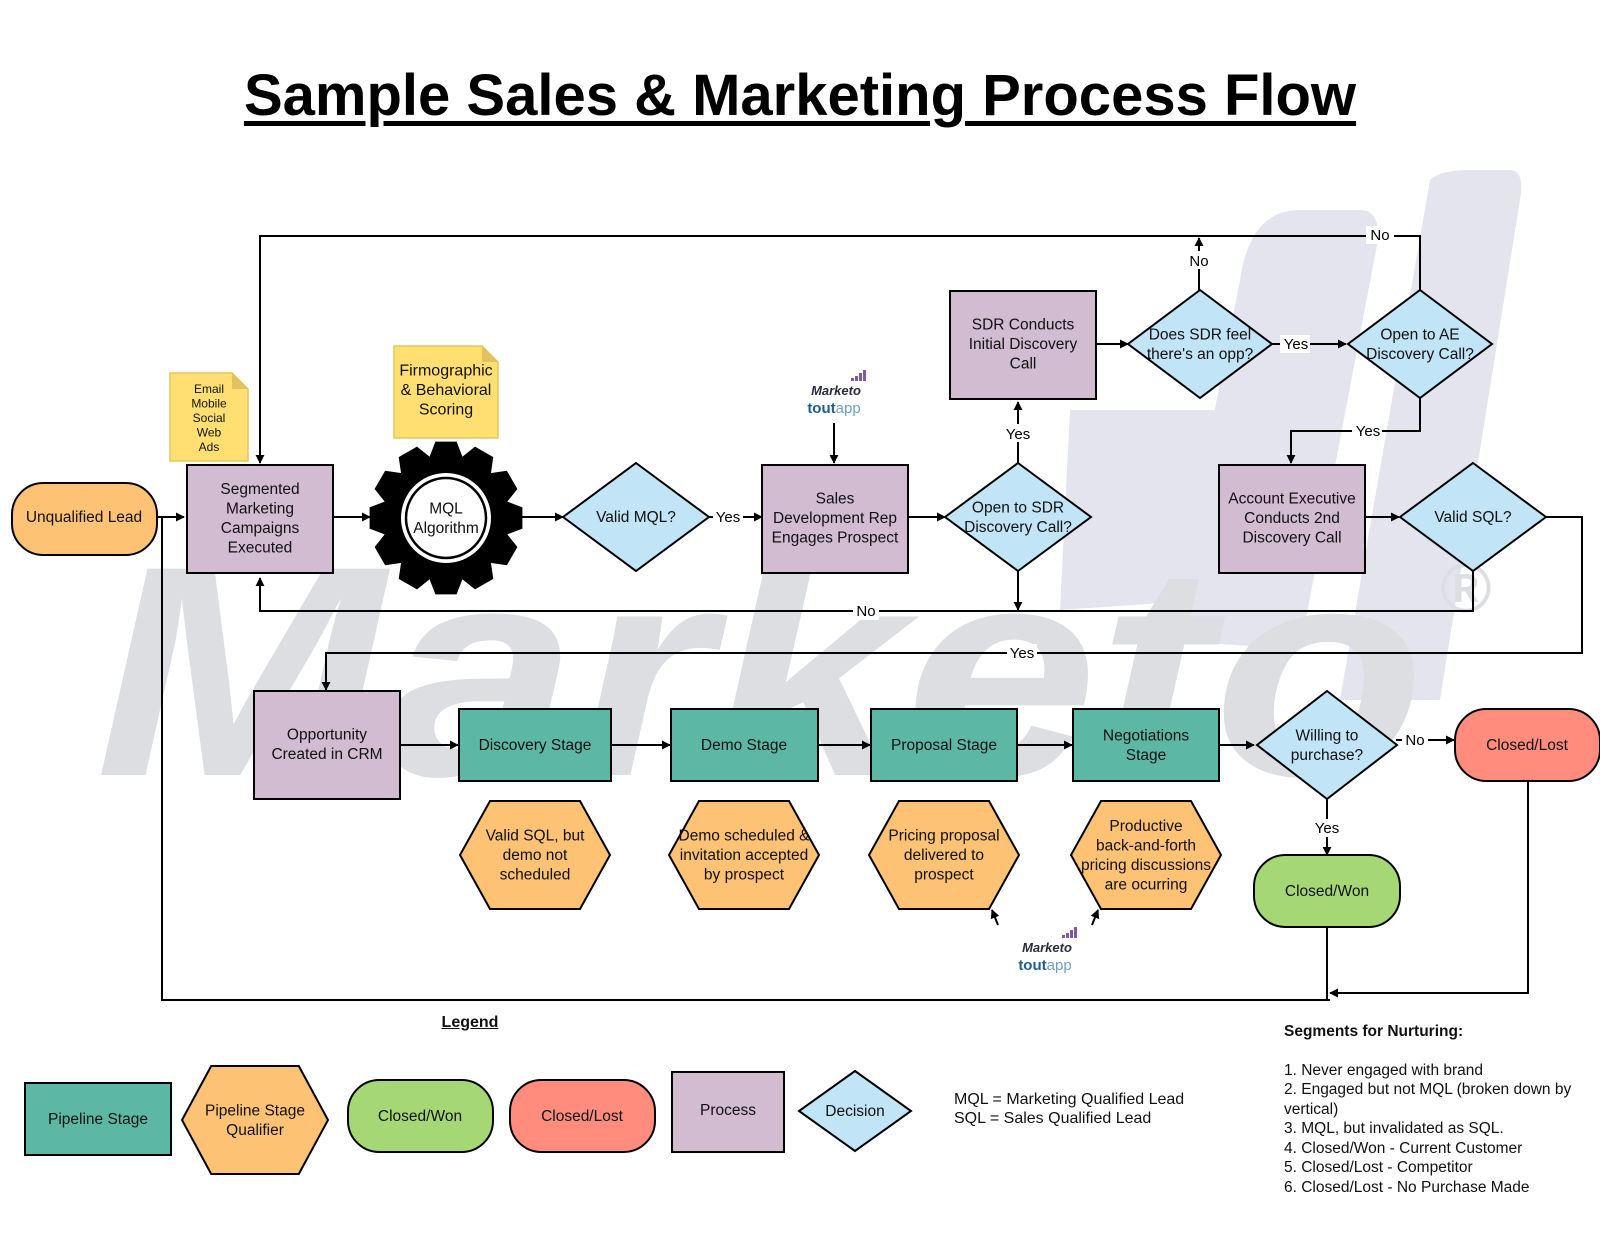  I want to click on discovery-stage-label: Discovery Stage, so click(535, 745).